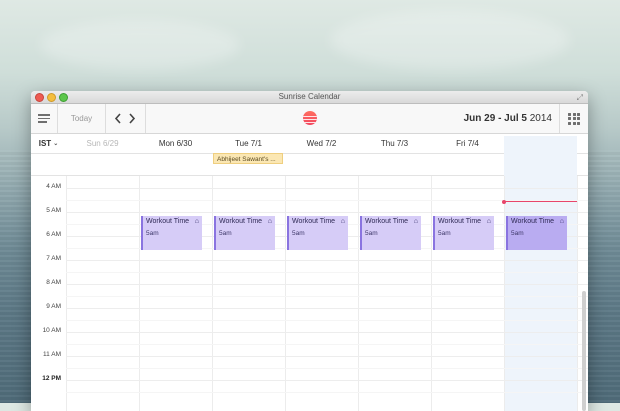  I want to click on next-week-button, so click(132, 118).